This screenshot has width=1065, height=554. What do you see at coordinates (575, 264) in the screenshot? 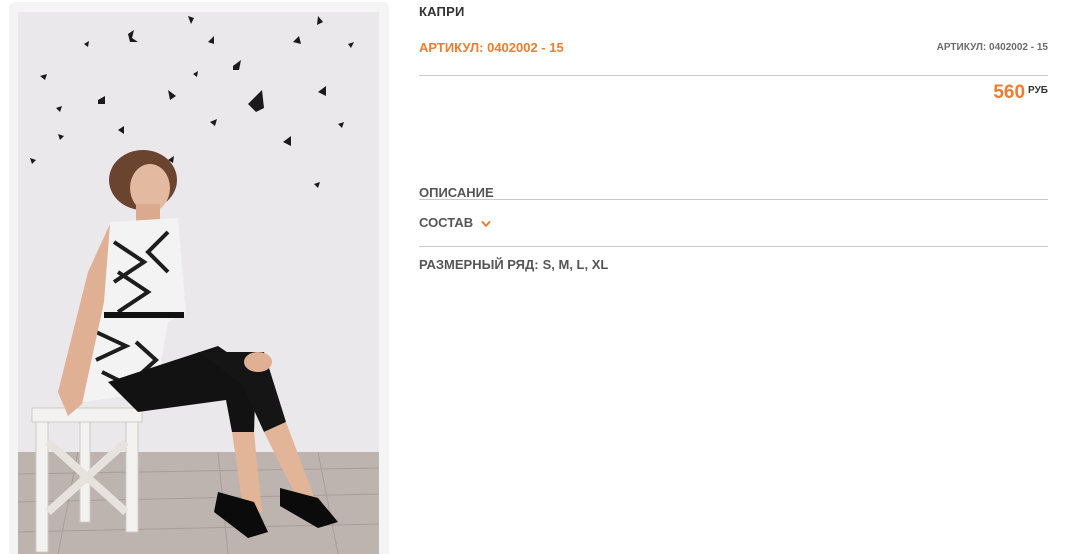
I see `size-range-values: S, M, L, XL` at bounding box center [575, 264].